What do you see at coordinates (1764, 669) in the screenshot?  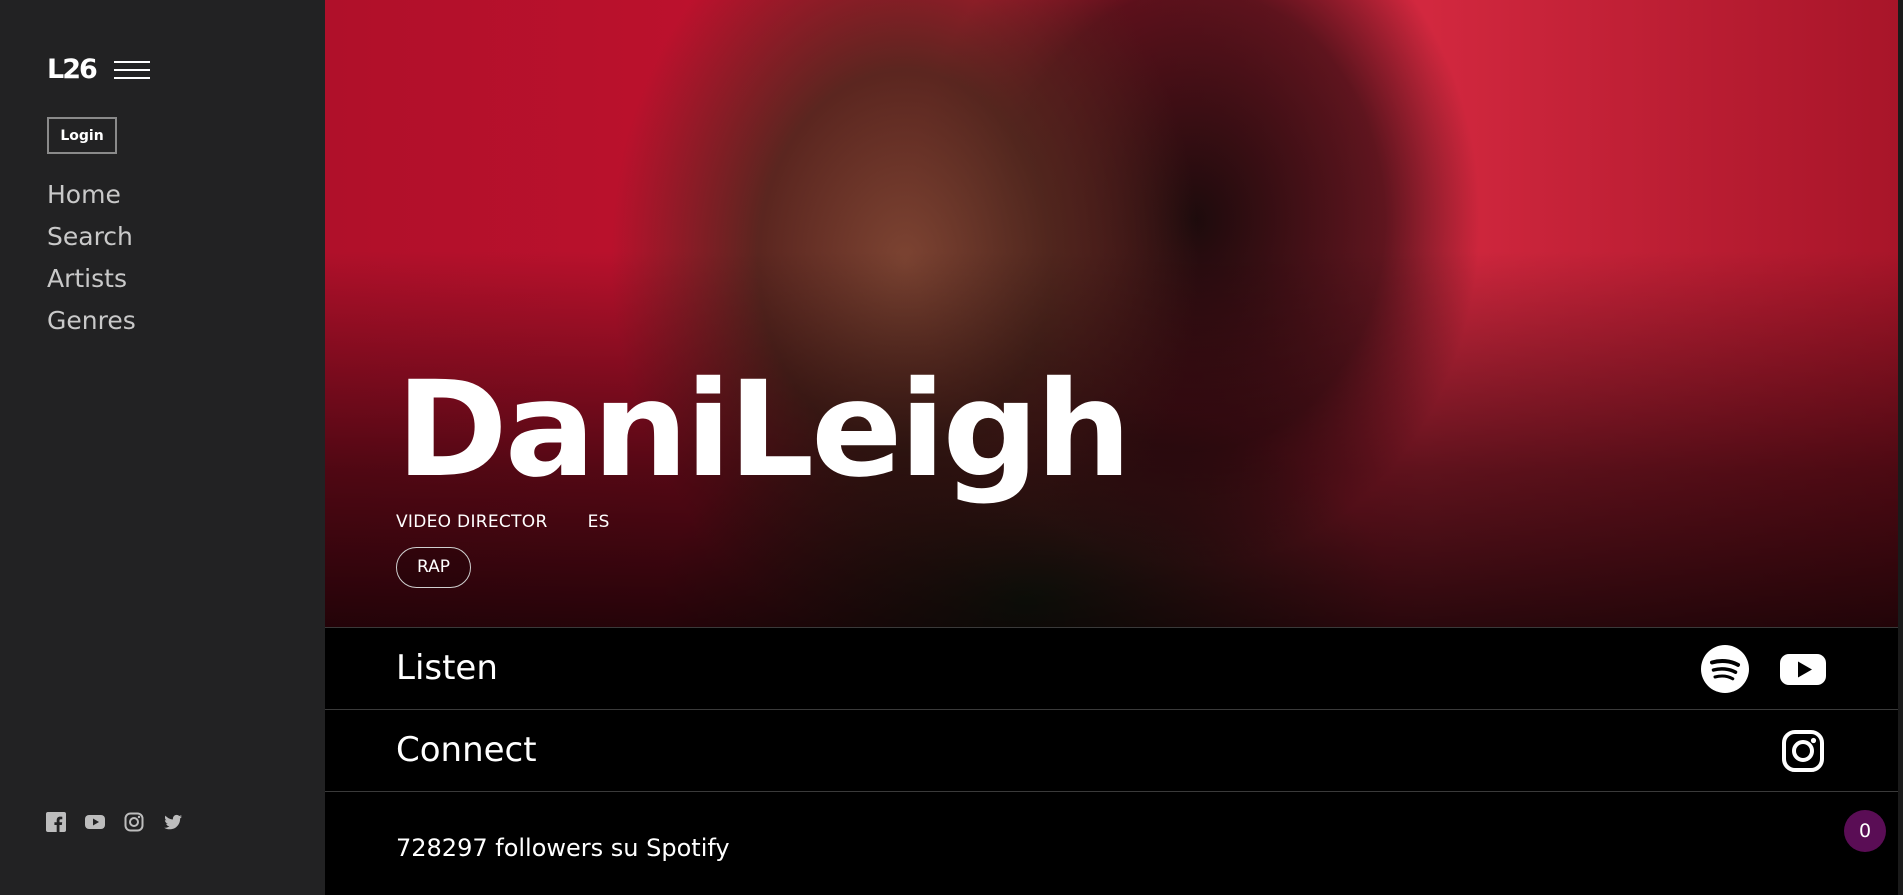 I see `listen-links` at bounding box center [1764, 669].